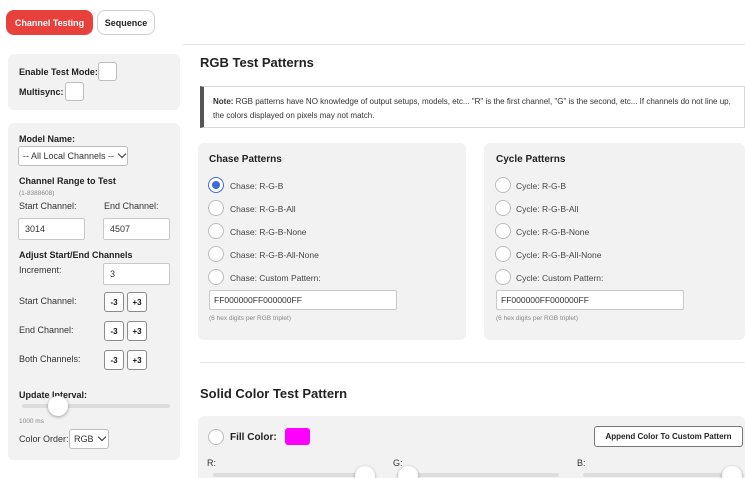 The width and height of the screenshot is (745, 478). What do you see at coordinates (663, 475) in the screenshot?
I see `blue-slider` at bounding box center [663, 475].